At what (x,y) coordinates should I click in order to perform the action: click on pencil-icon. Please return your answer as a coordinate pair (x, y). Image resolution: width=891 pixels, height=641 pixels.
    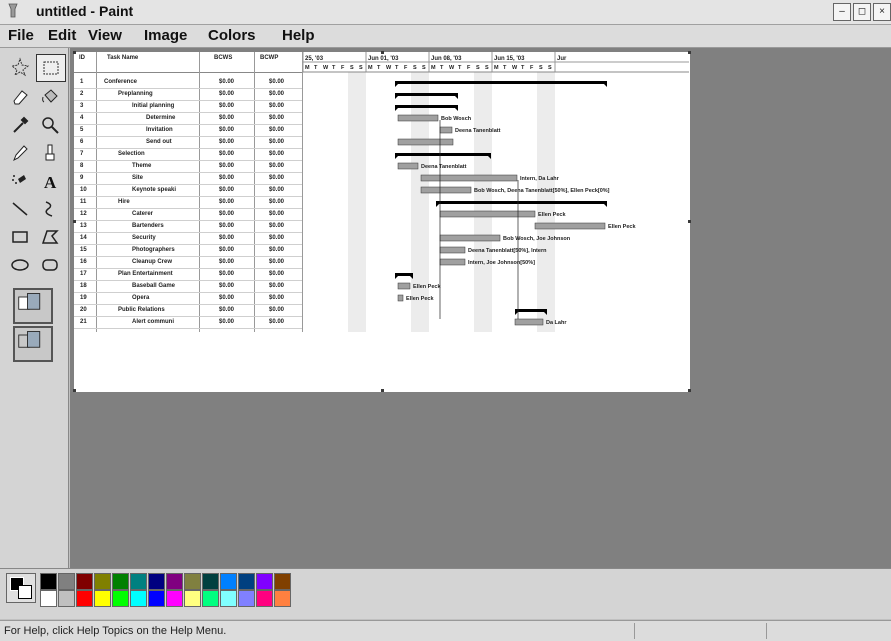
    Looking at the image, I should click on (20, 153).